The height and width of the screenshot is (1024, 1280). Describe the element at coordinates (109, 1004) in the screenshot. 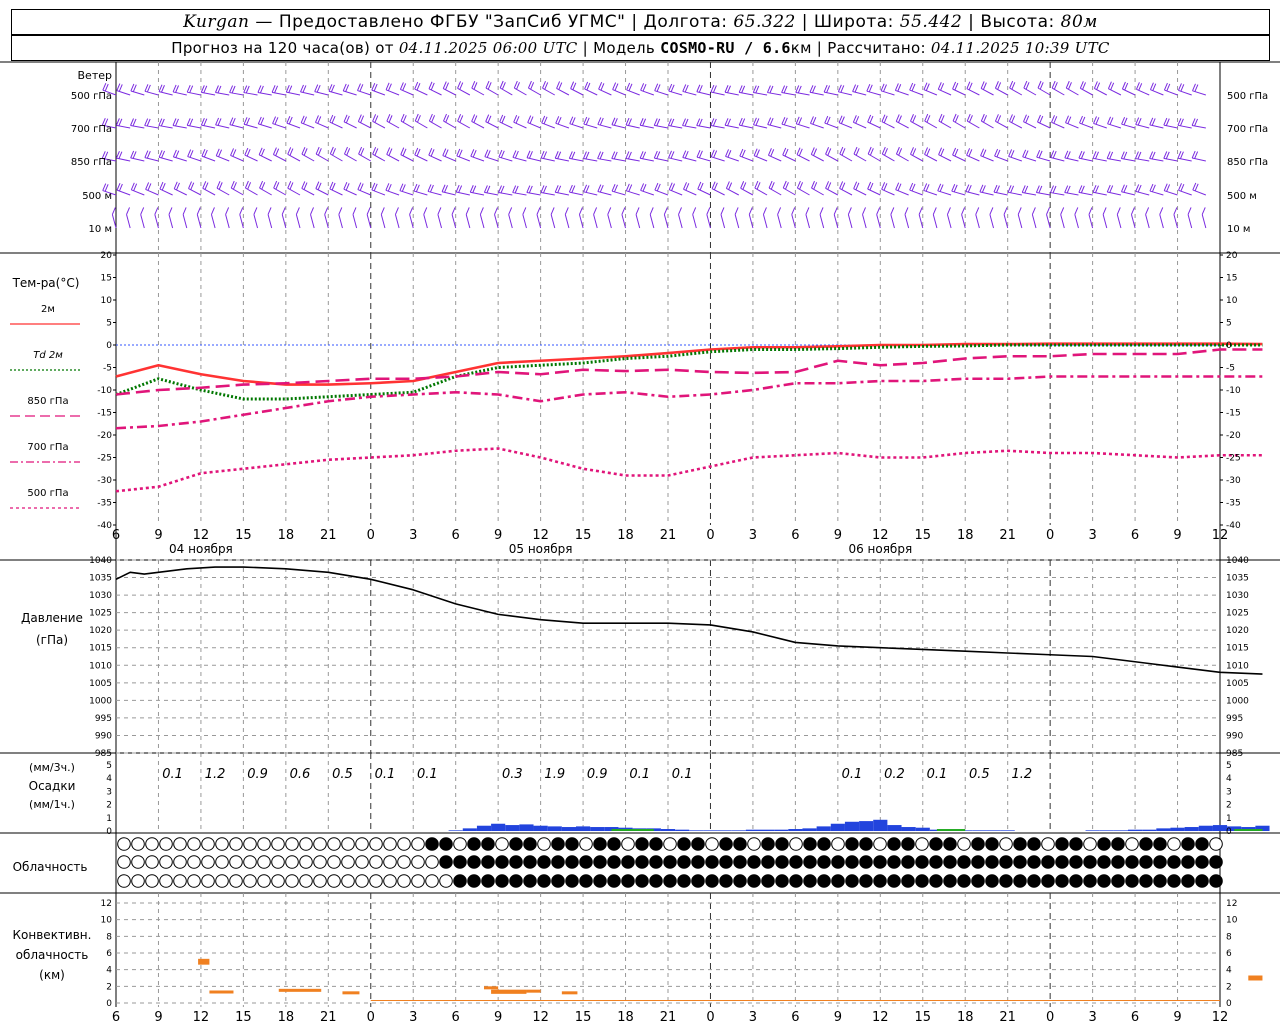

I see `conv-y-tick: 0` at that location.